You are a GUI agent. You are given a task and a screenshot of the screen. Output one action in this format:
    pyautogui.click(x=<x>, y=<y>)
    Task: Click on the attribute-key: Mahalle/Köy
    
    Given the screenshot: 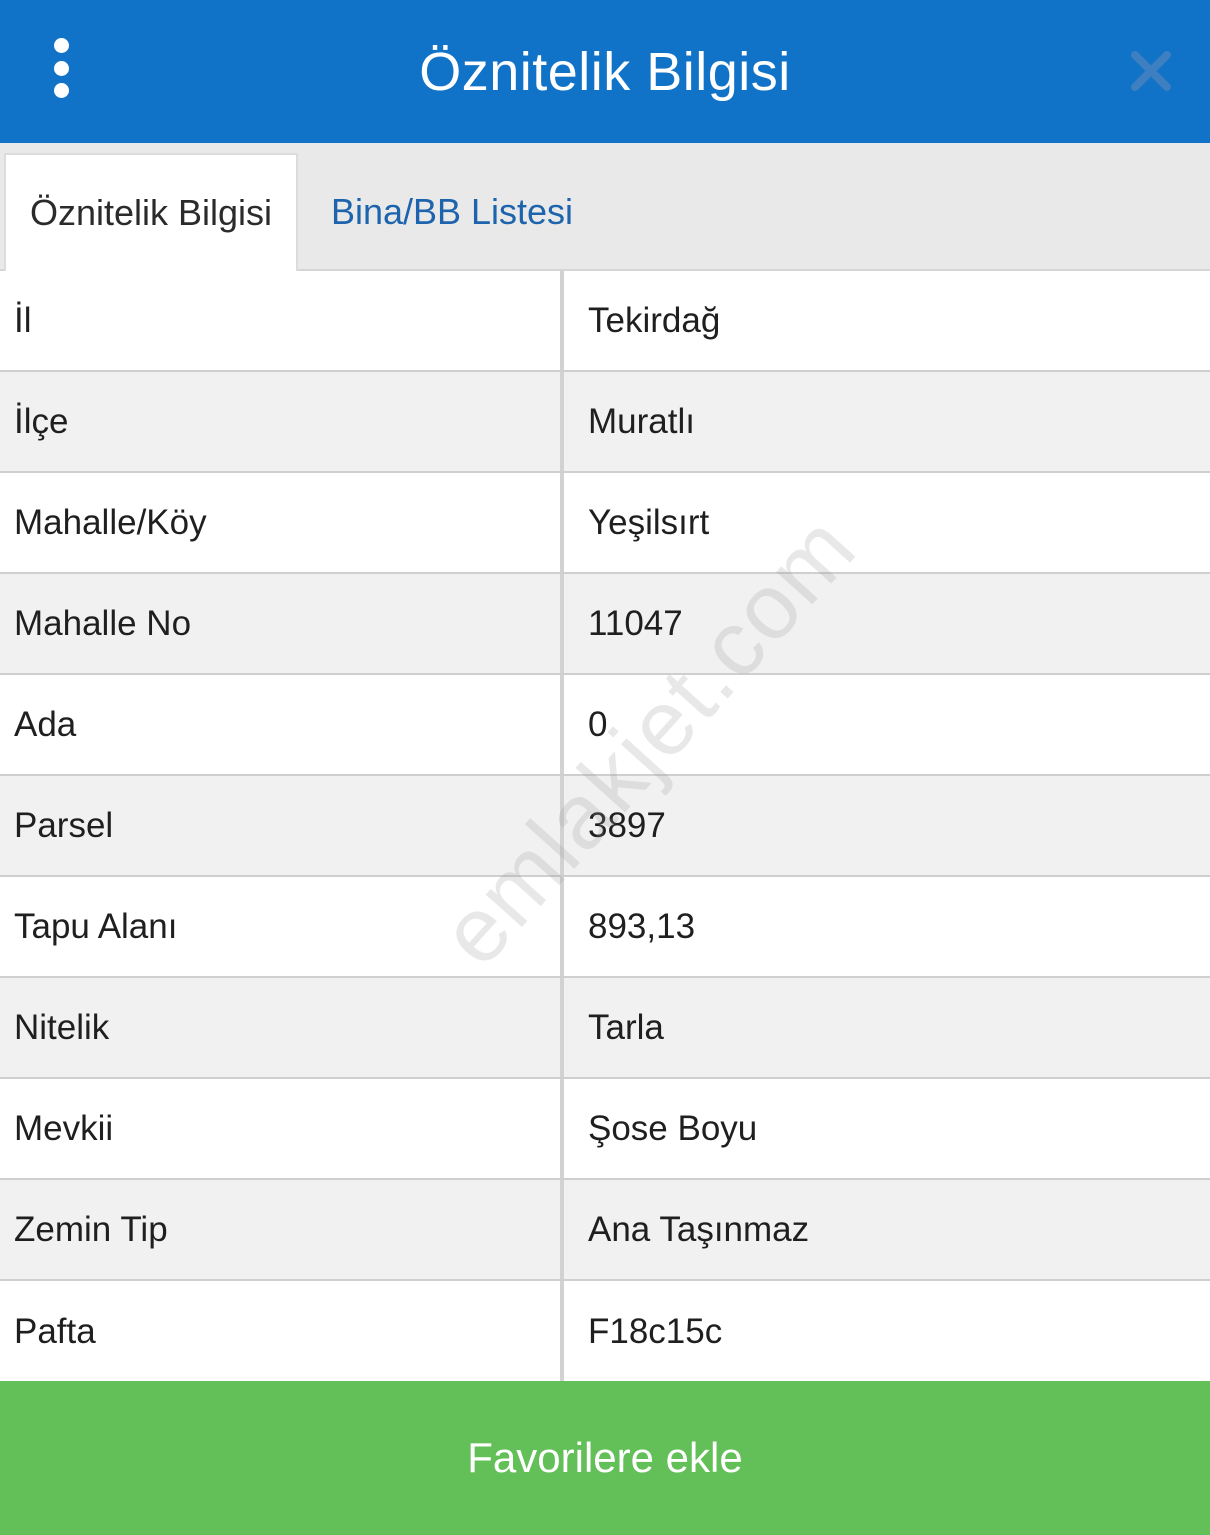 What is the action you would take?
    pyautogui.click(x=282, y=522)
    